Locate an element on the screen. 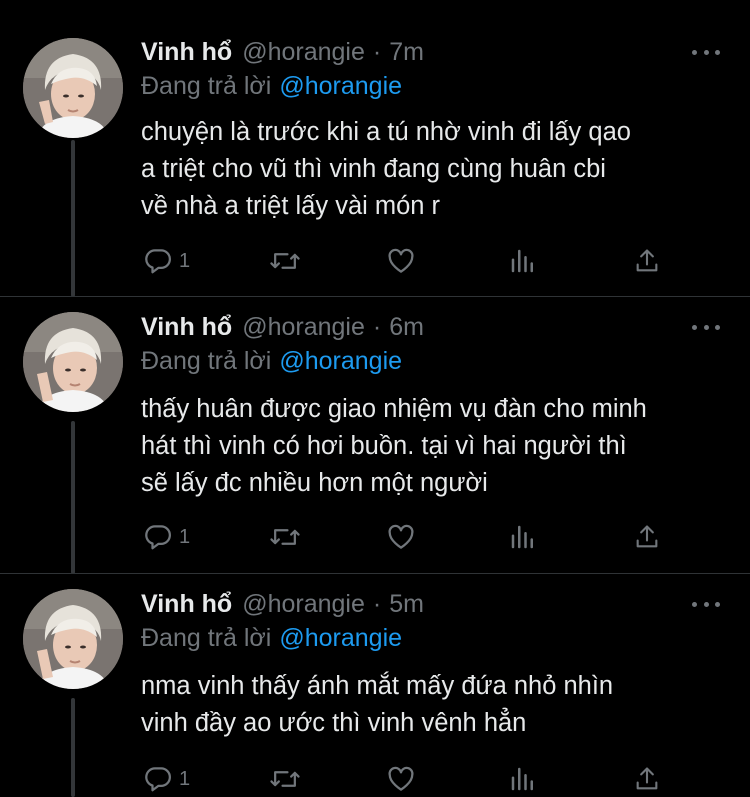  tweet-header: Vinh hổ @horangie · 6m is located at coordinates (282, 327).